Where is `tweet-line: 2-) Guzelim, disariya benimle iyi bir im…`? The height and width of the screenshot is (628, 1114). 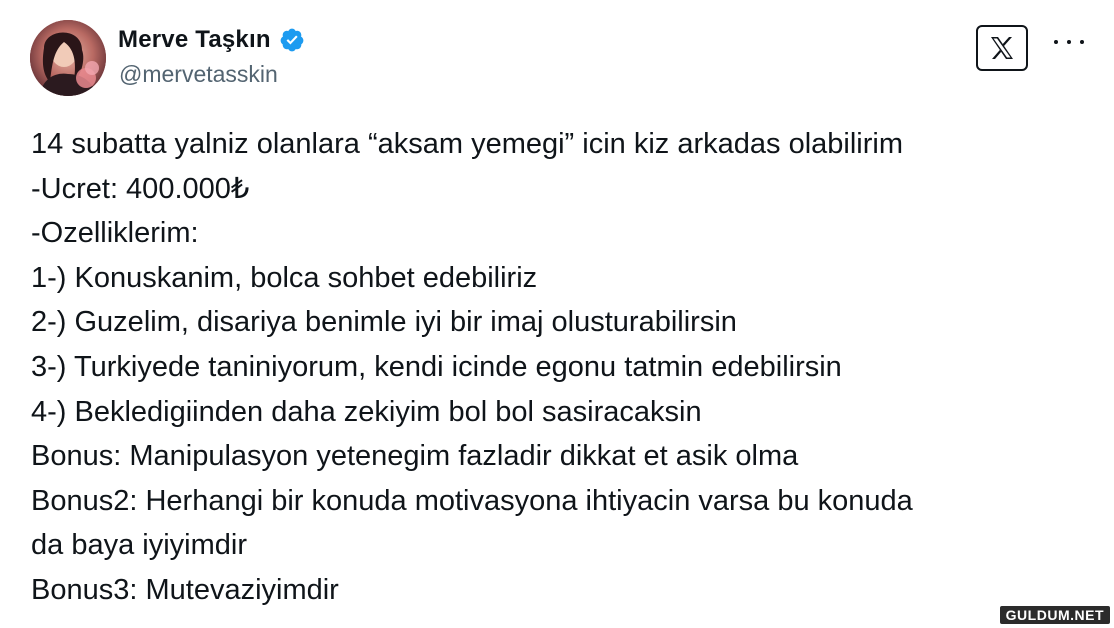
tweet-line: 2-) Guzelim, disariya benimle iyi bir im… is located at coordinates (384, 322).